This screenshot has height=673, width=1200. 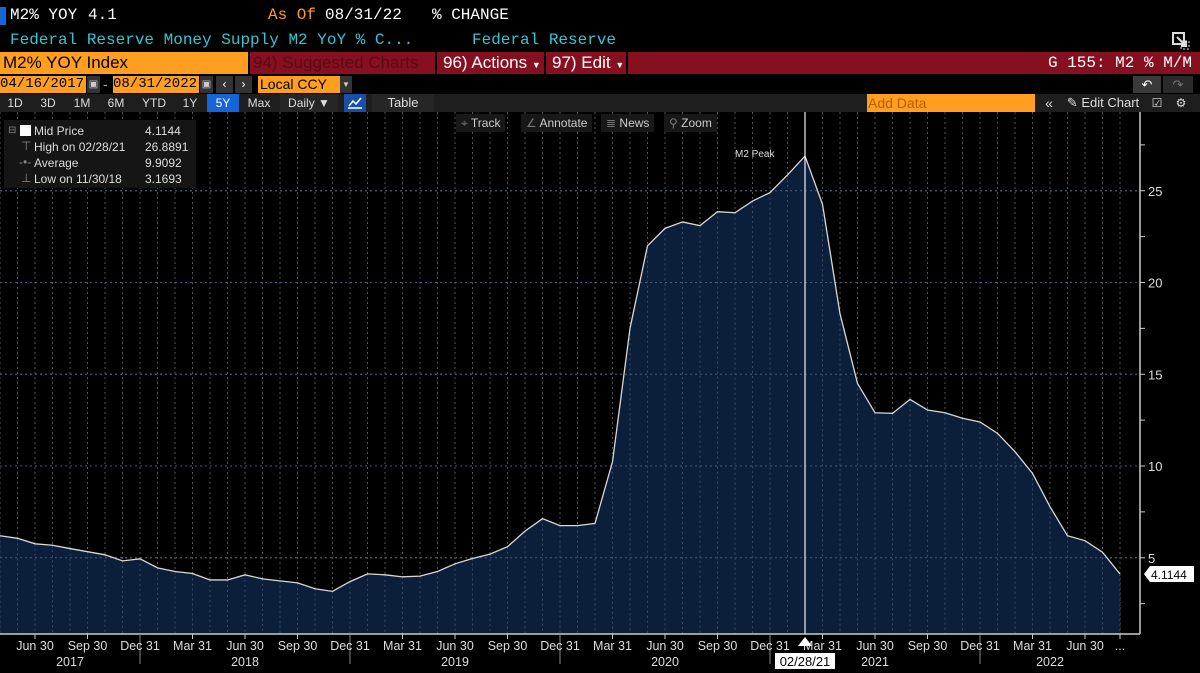 What do you see at coordinates (481, 123) in the screenshot?
I see `track-button: ⌖ Track` at bounding box center [481, 123].